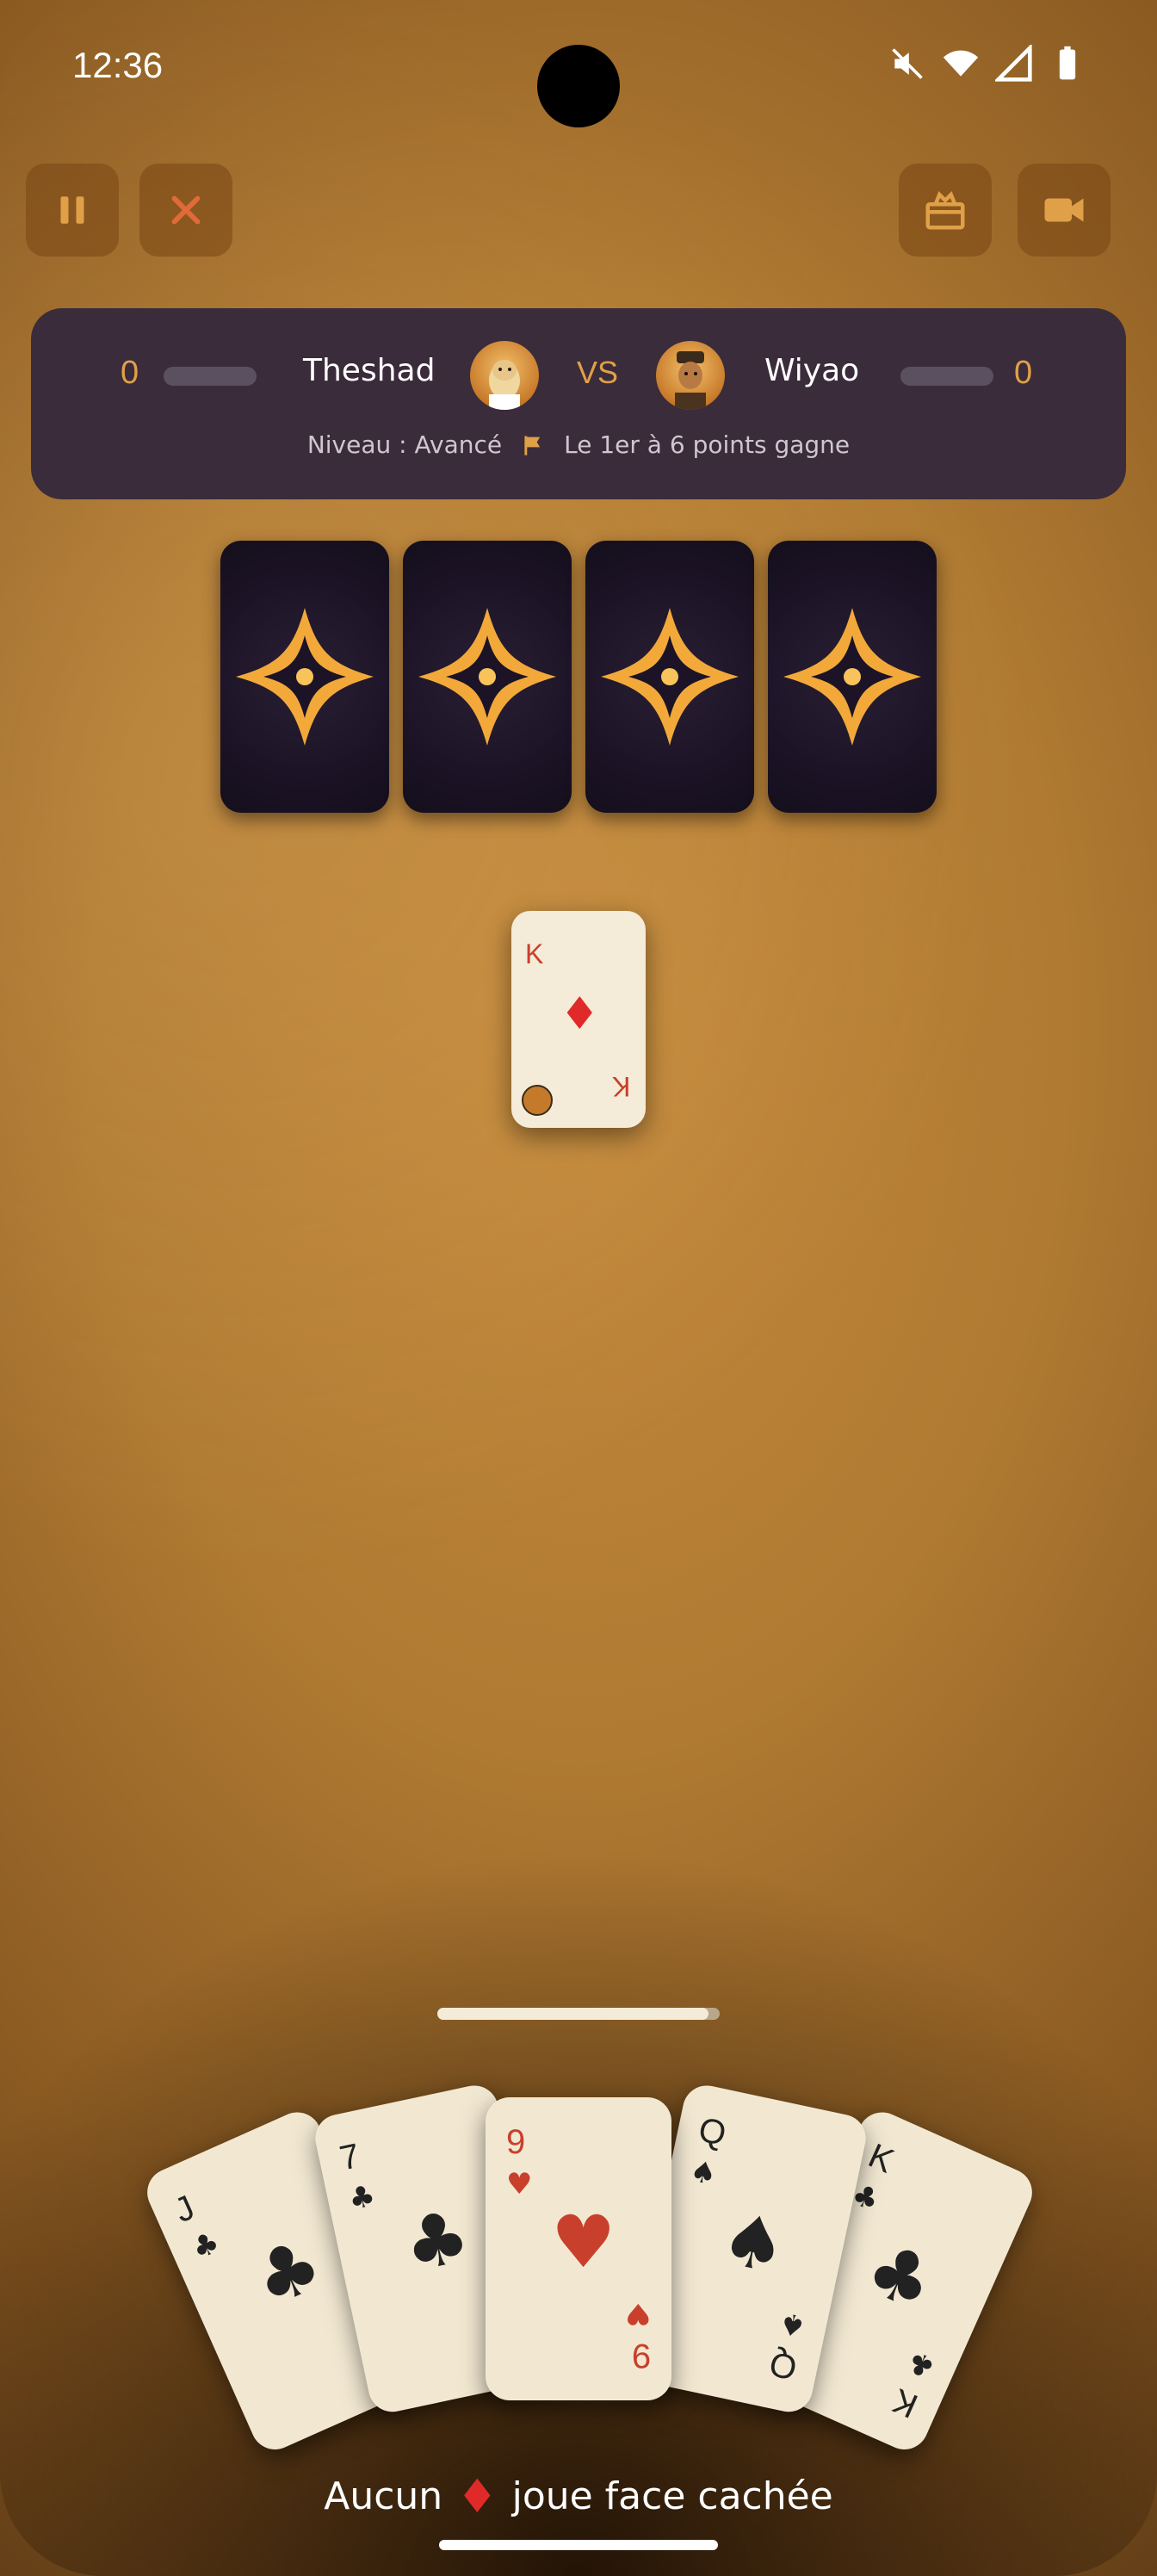 This screenshot has height=2576, width=1157. Describe the element at coordinates (1024, 373) in the screenshot. I see `right-player-score: 0` at that location.